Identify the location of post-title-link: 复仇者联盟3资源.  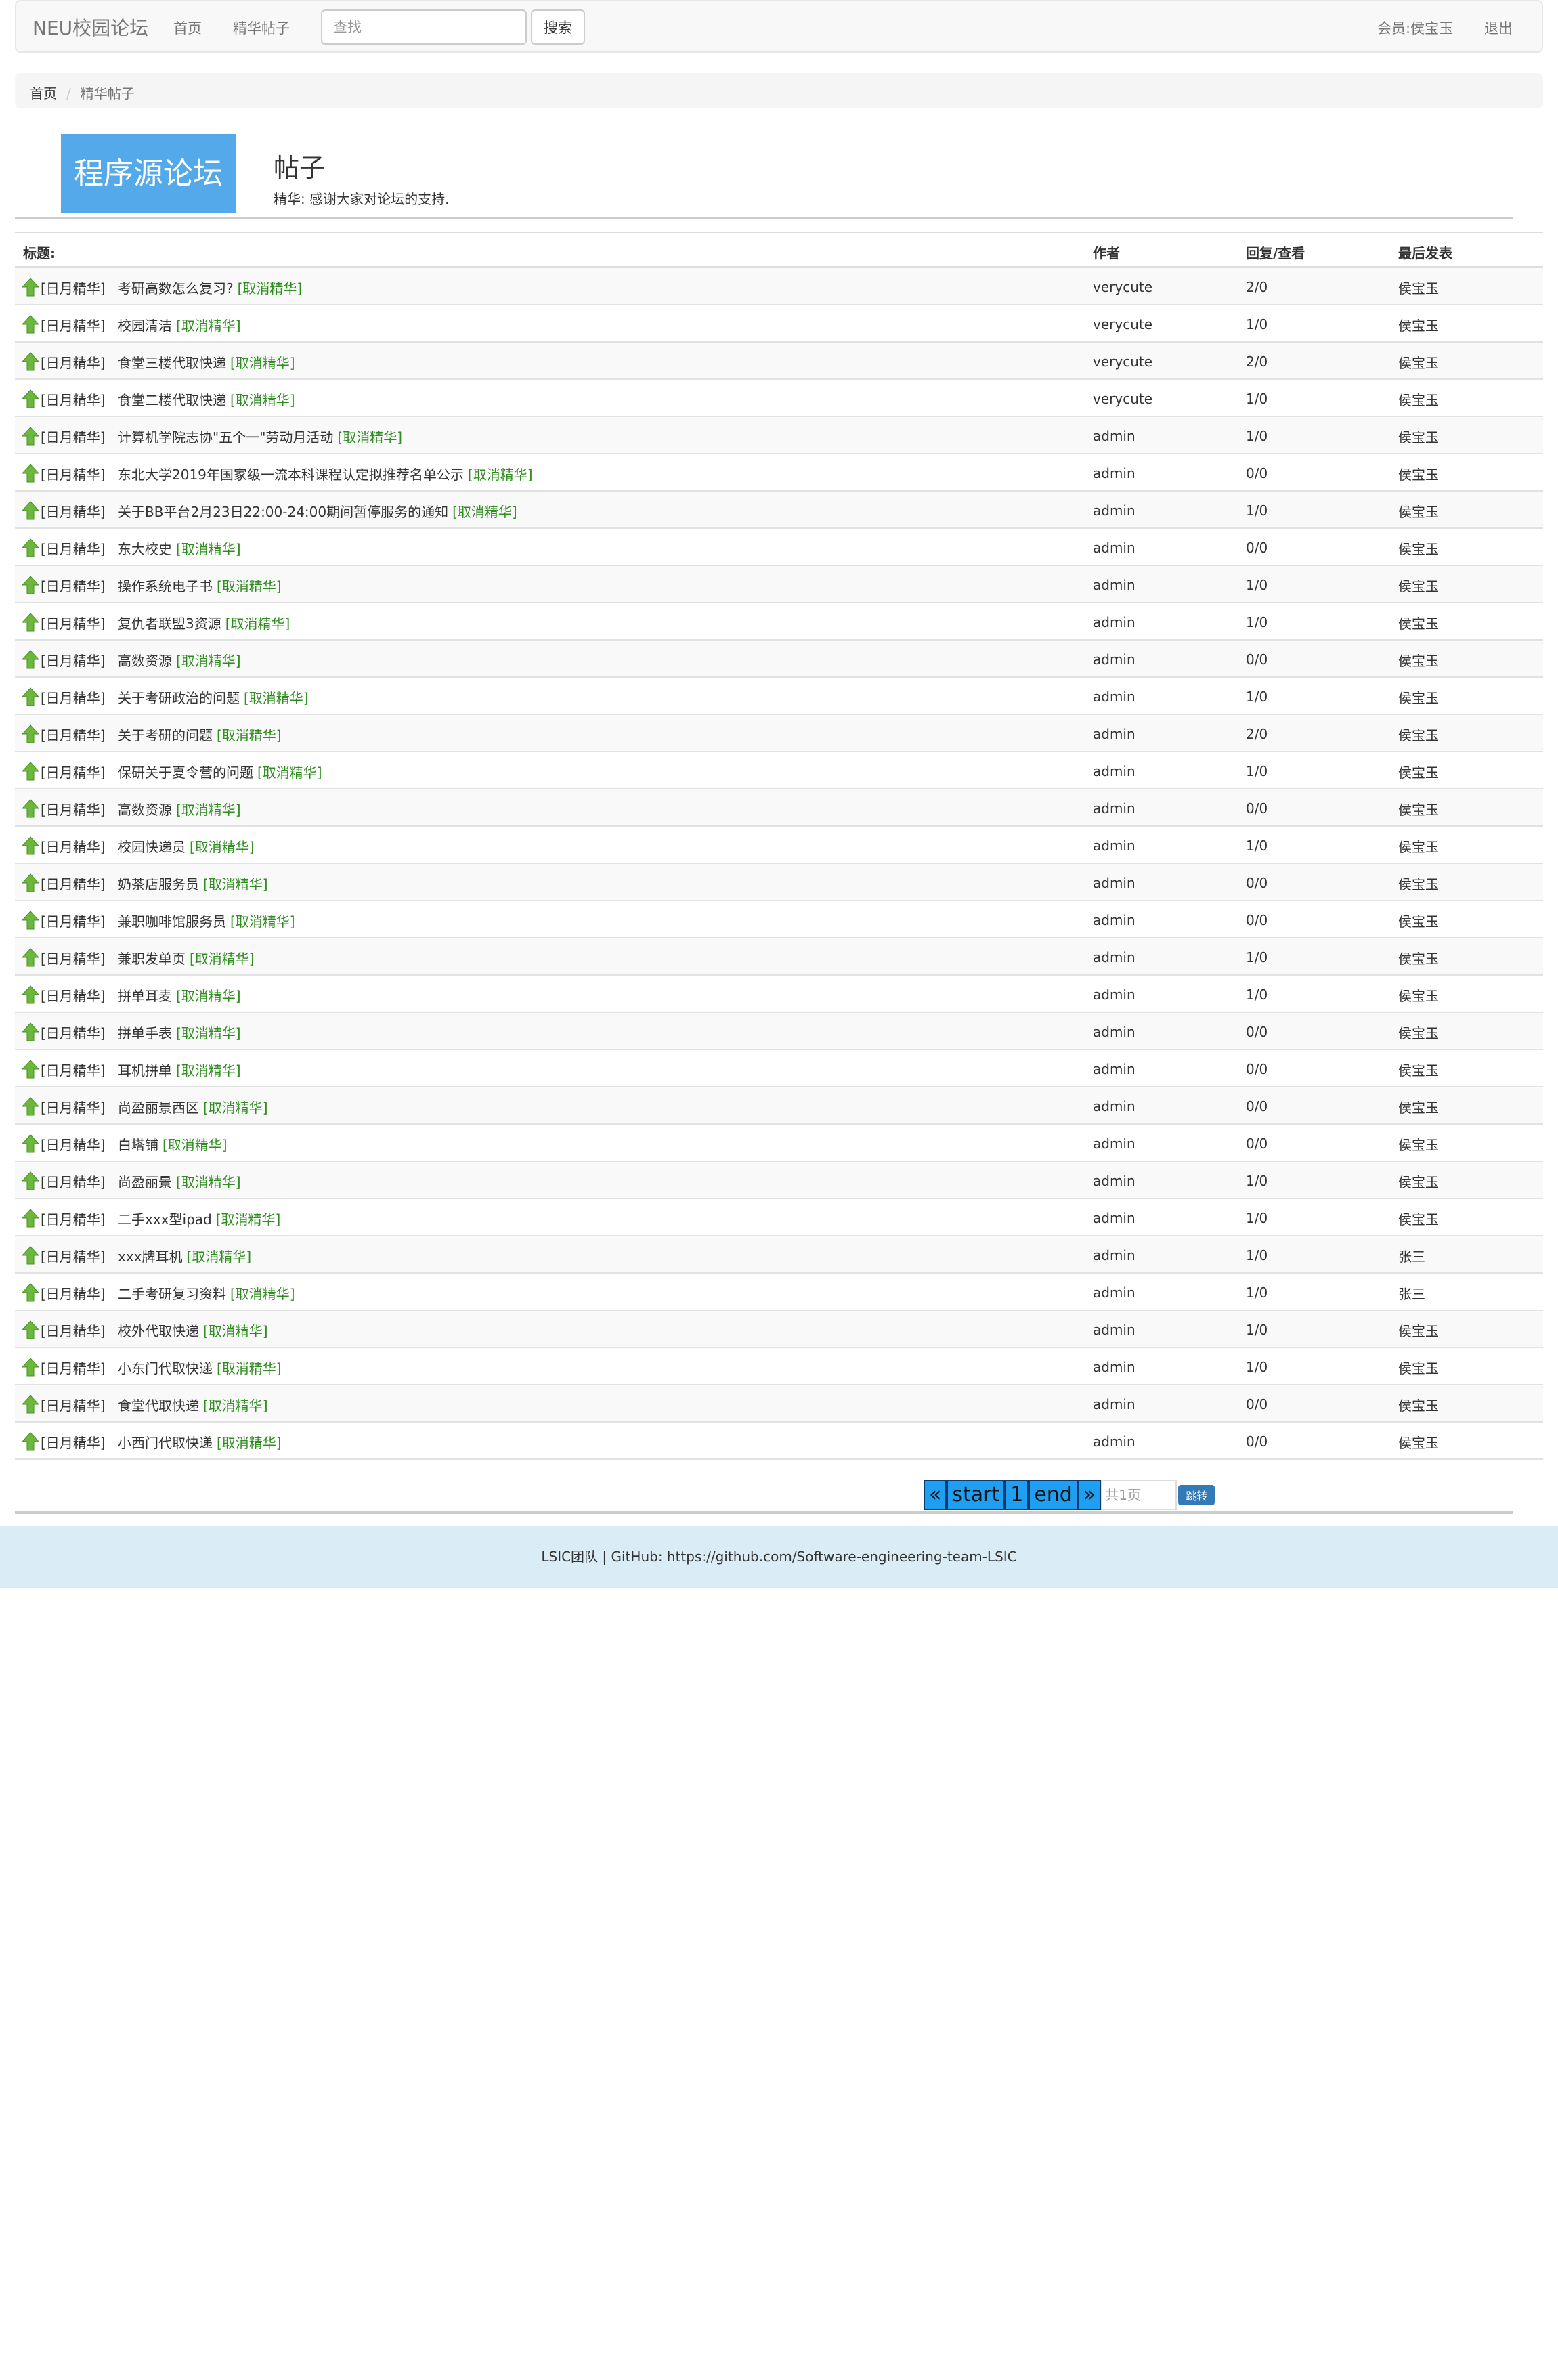
(169, 623).